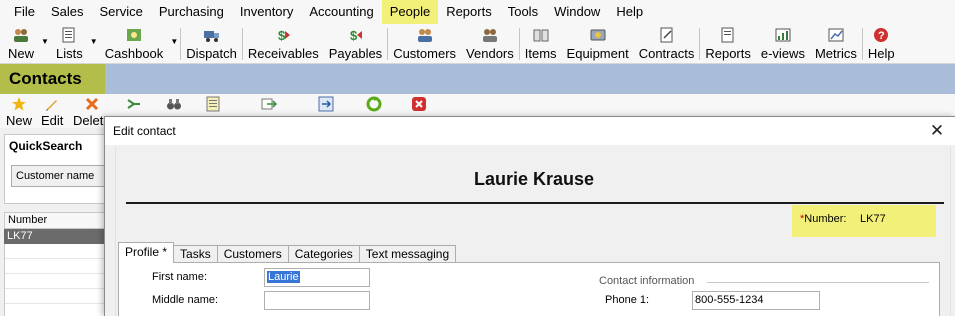  Describe the element at coordinates (91, 104) in the screenshot. I see `delete-x-icon` at that location.